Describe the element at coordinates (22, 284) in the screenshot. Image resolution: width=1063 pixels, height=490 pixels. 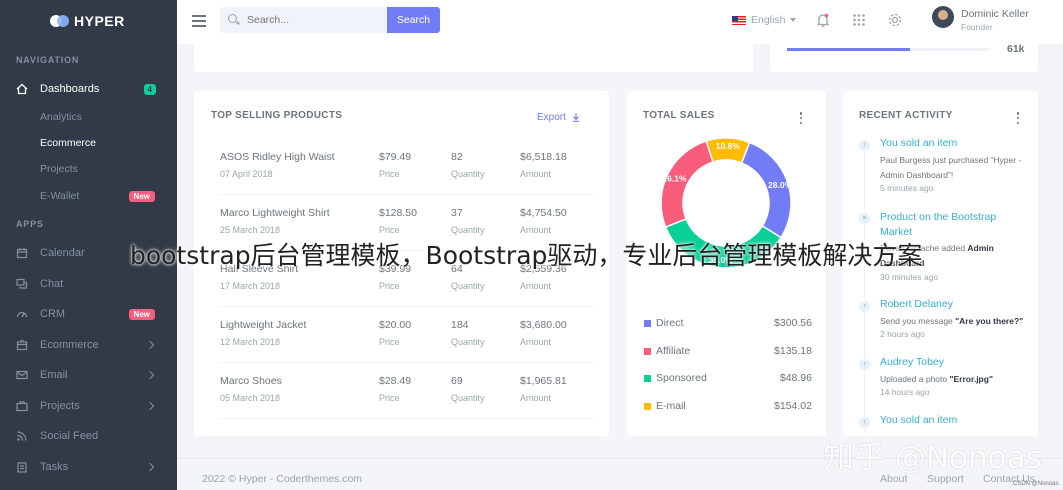
I see `chat-icon` at that location.